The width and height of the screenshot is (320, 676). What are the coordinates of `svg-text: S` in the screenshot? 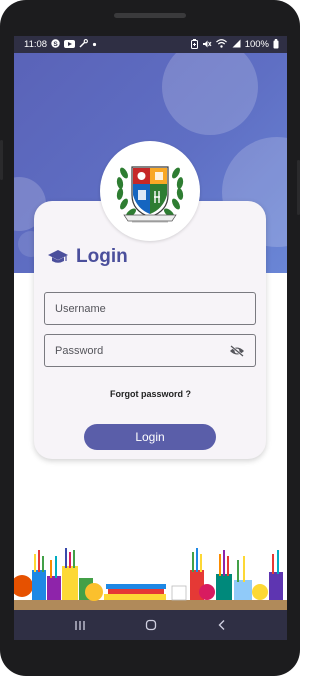 It's located at (55, 44).